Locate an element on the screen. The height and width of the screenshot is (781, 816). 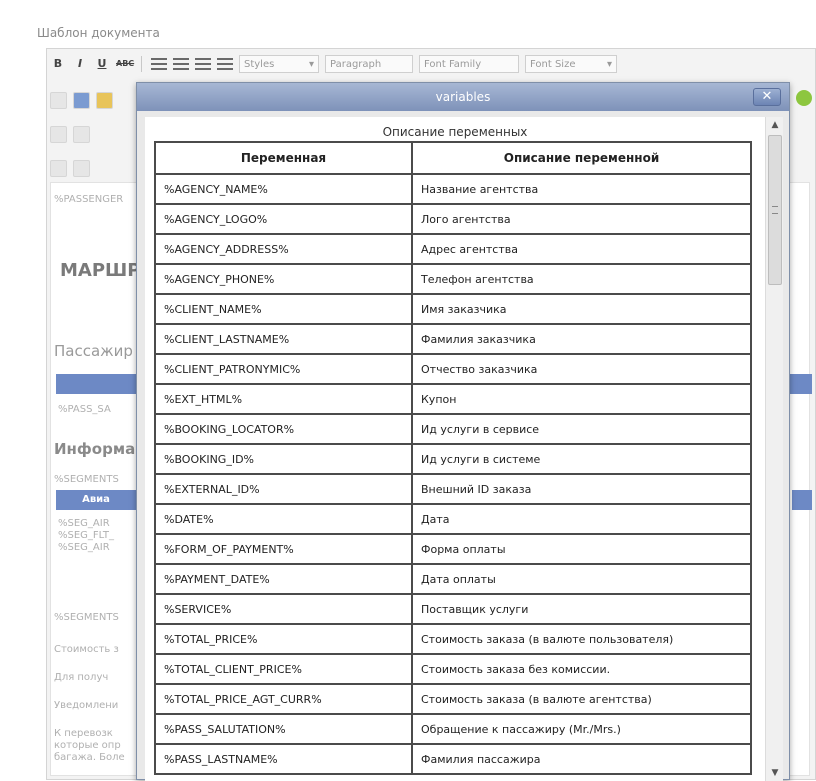
table-row: %AGENCY_NAME% Название агентства is located at coordinates (453, 189).